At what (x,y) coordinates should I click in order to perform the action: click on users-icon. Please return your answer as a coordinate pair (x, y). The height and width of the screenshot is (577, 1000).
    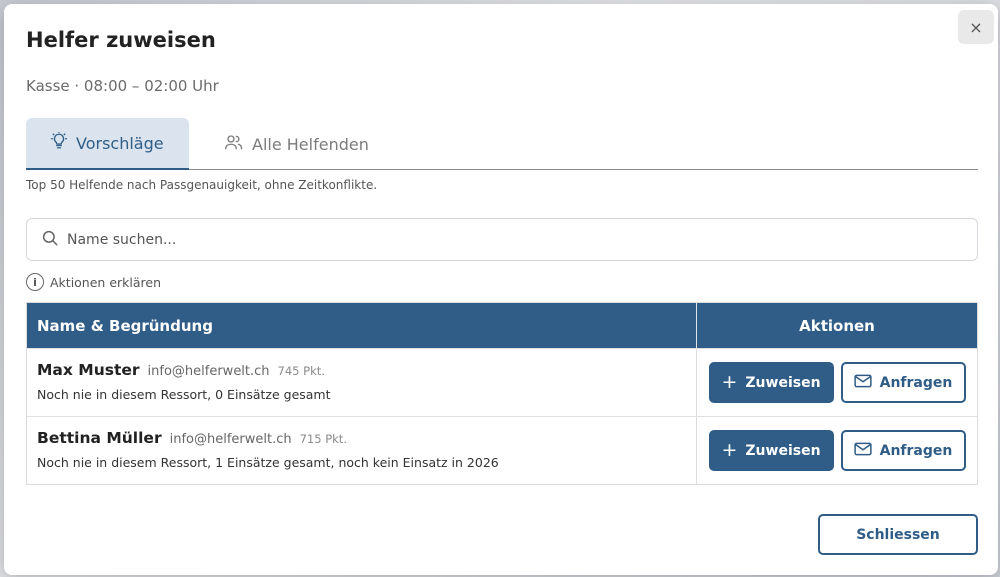
    Looking at the image, I should click on (234, 144).